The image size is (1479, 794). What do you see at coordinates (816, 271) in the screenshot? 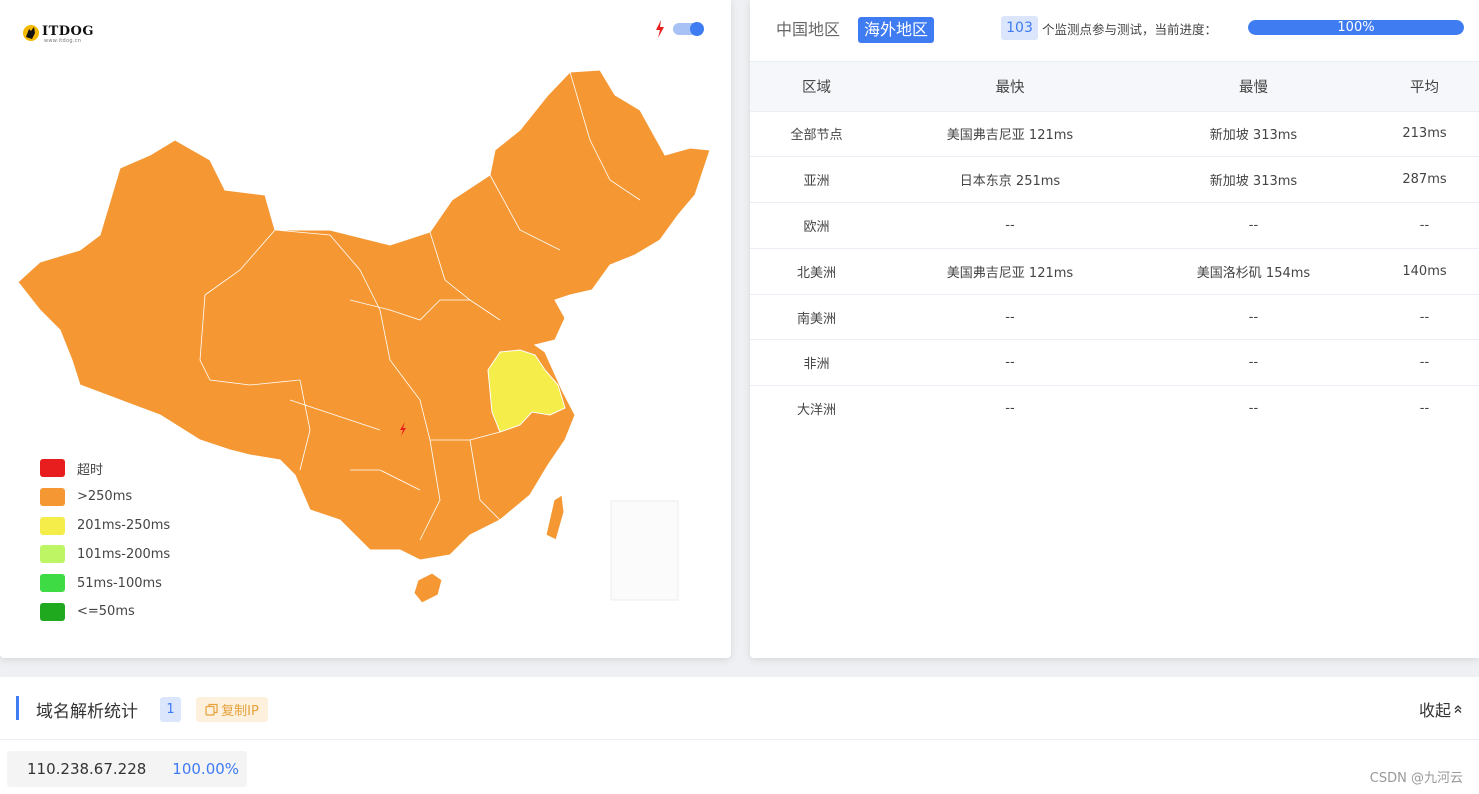
I see `cell-region: 北美洲` at bounding box center [816, 271].